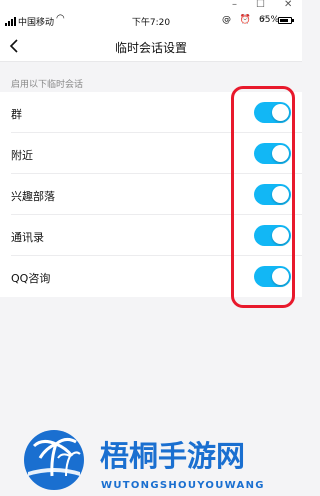  I want to click on close-button: ✕, so click(288, 5).